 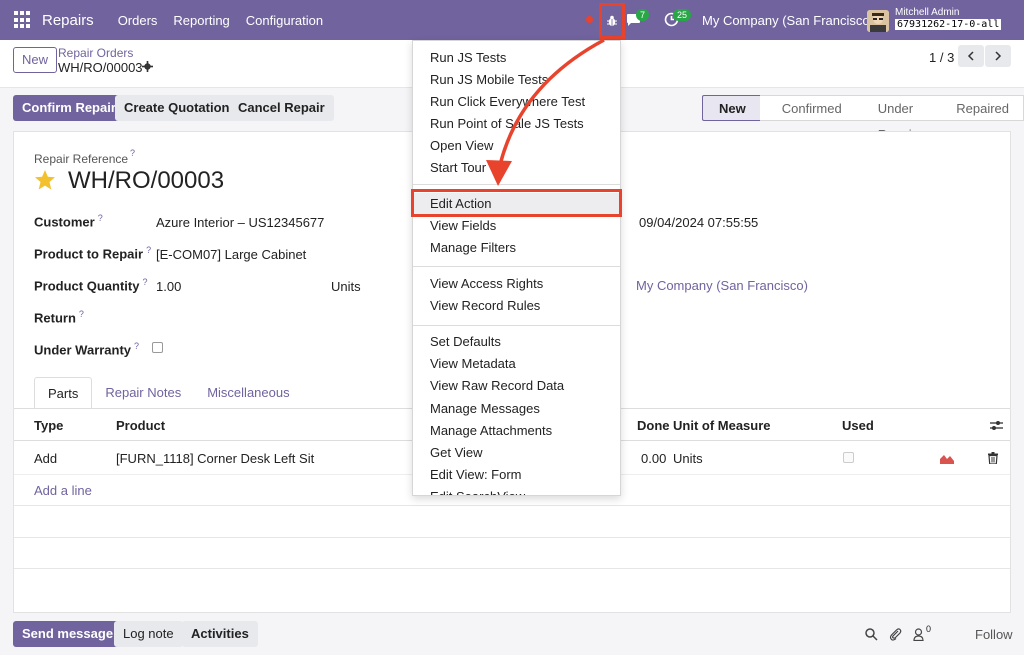 What do you see at coordinates (918, 634) in the screenshot?
I see `follower-icon` at bounding box center [918, 634].